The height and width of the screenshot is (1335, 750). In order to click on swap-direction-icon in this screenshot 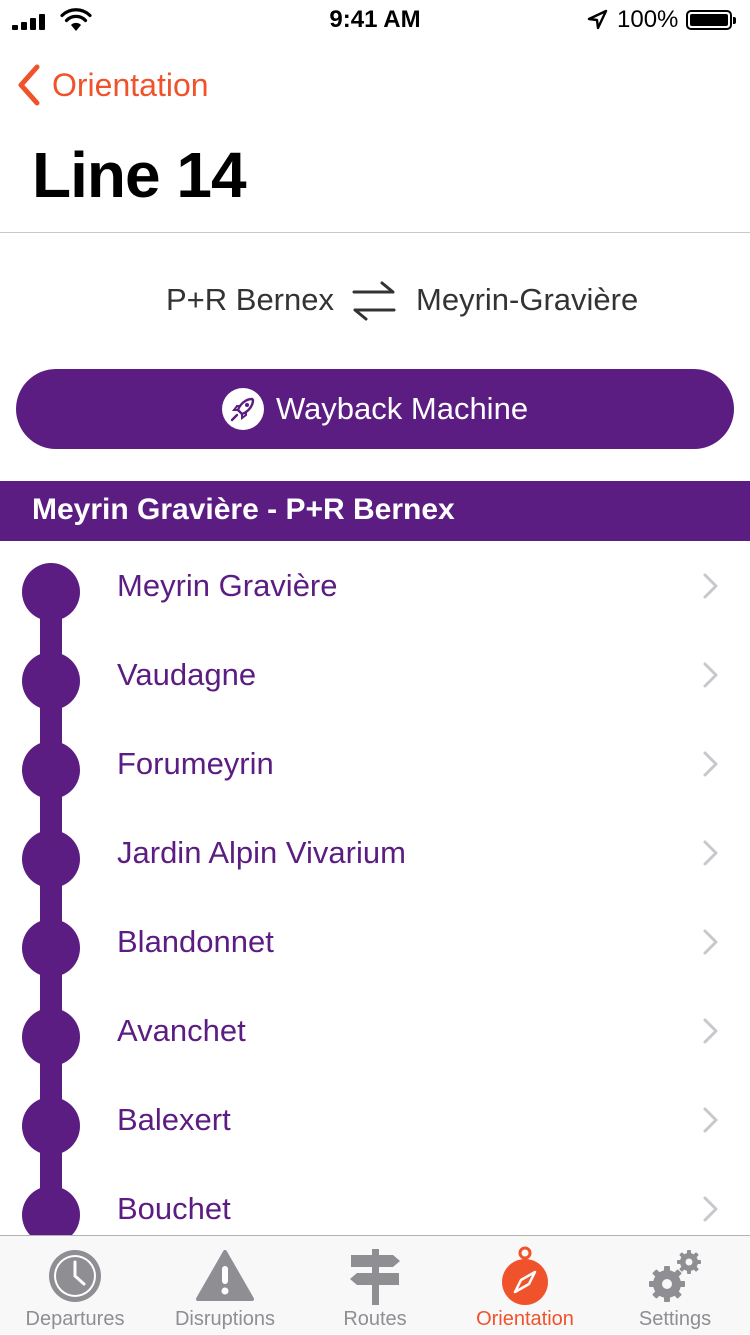, I will do `click(374, 300)`.